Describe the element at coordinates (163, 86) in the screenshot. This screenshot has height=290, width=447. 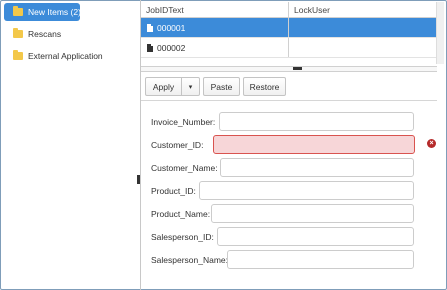
I see `apply-button: Apply` at that location.